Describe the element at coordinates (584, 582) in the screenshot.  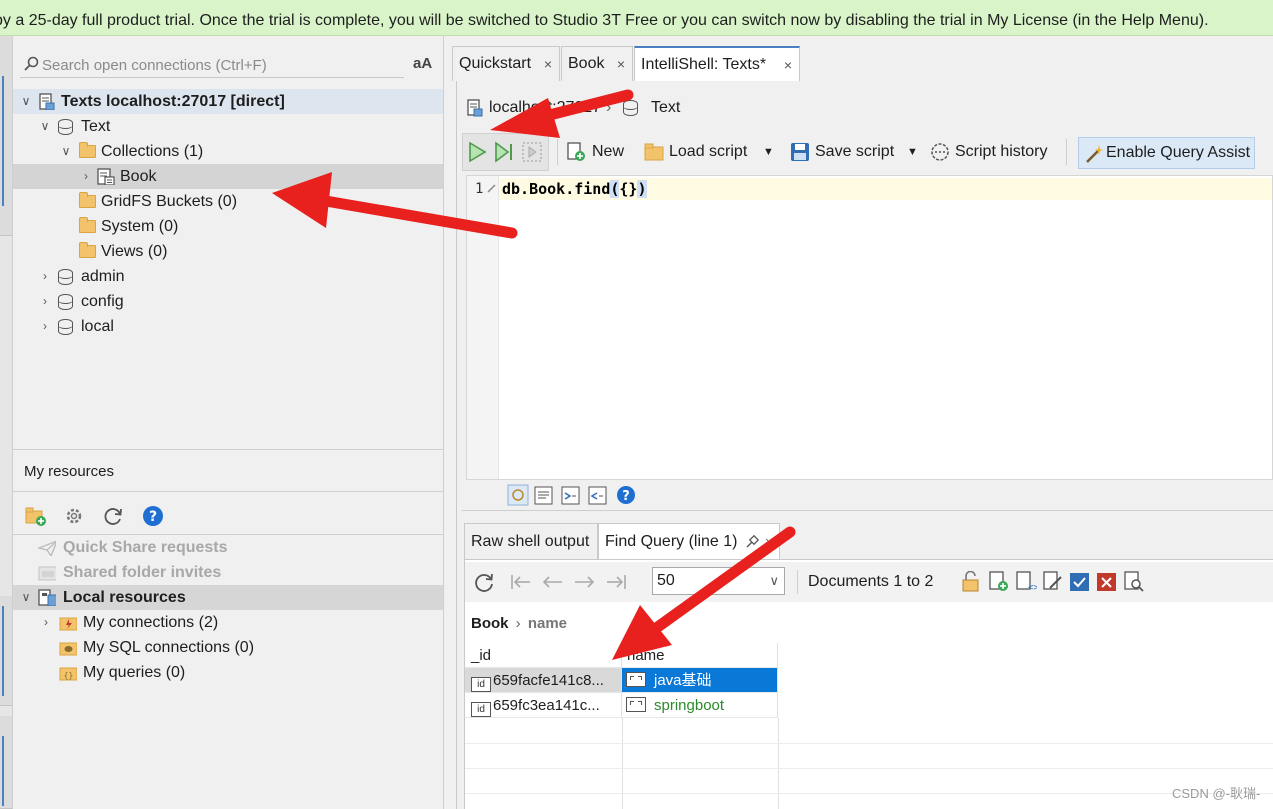
I see `next-page-icon` at that location.